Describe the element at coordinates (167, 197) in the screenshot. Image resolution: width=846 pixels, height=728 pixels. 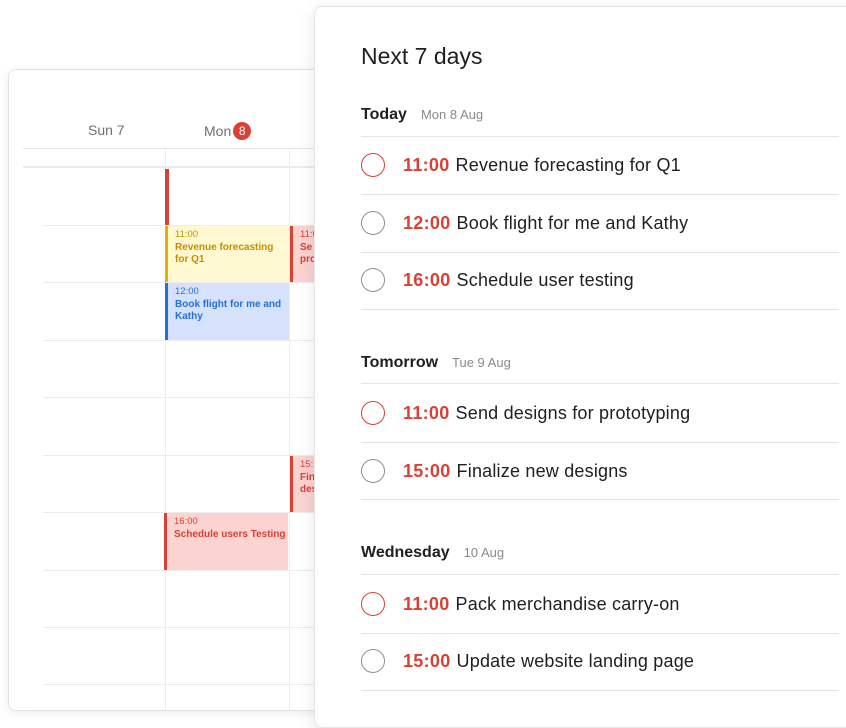
I see `current-time-indicator` at that location.